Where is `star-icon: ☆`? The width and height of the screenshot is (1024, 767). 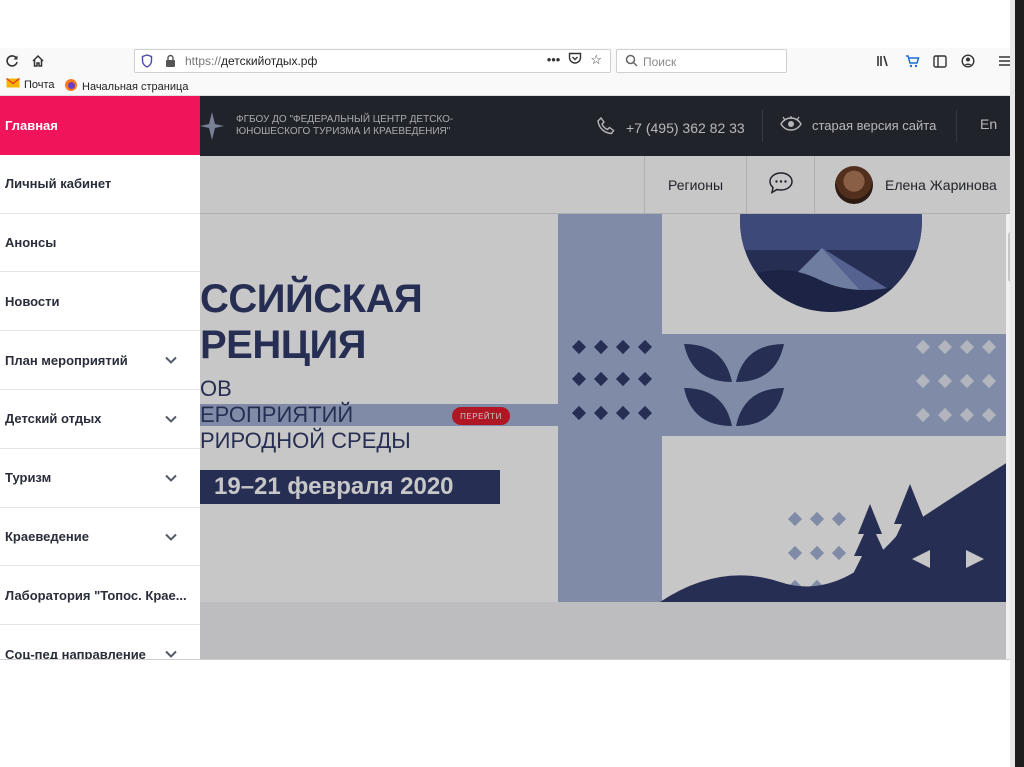 star-icon: ☆ is located at coordinates (596, 60).